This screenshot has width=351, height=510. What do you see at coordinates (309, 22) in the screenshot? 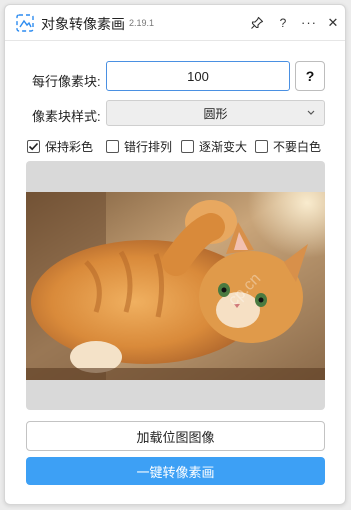
I see `more-button: ···` at bounding box center [309, 22].